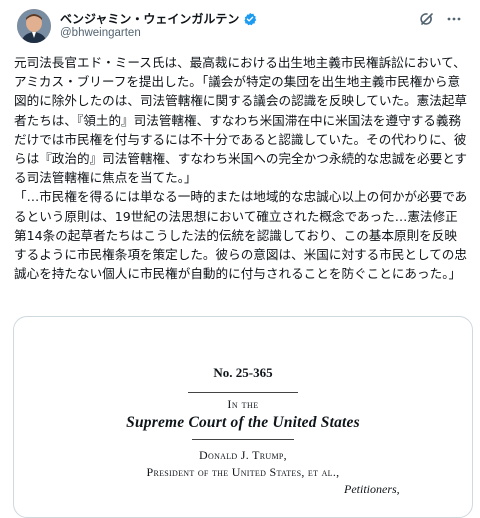  I want to click on party-role: Petitioners,, so click(372, 489).